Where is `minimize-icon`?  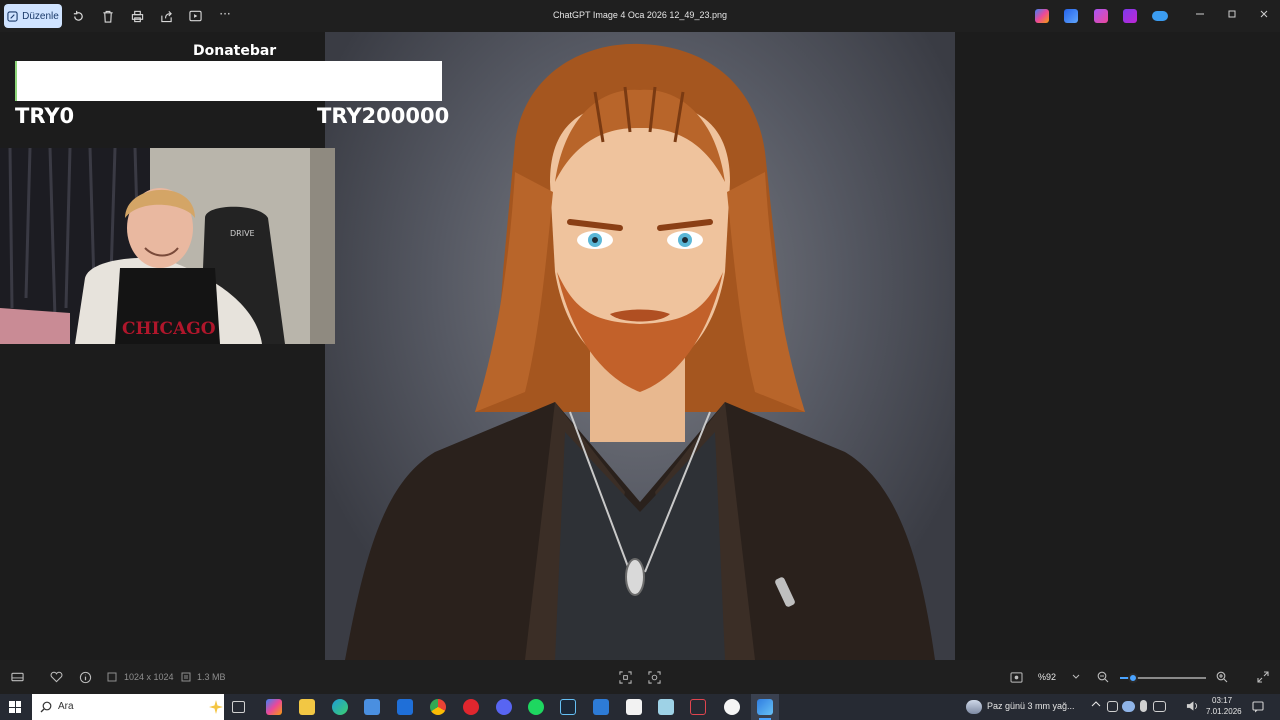
minimize-icon is located at coordinates (1200, 16).